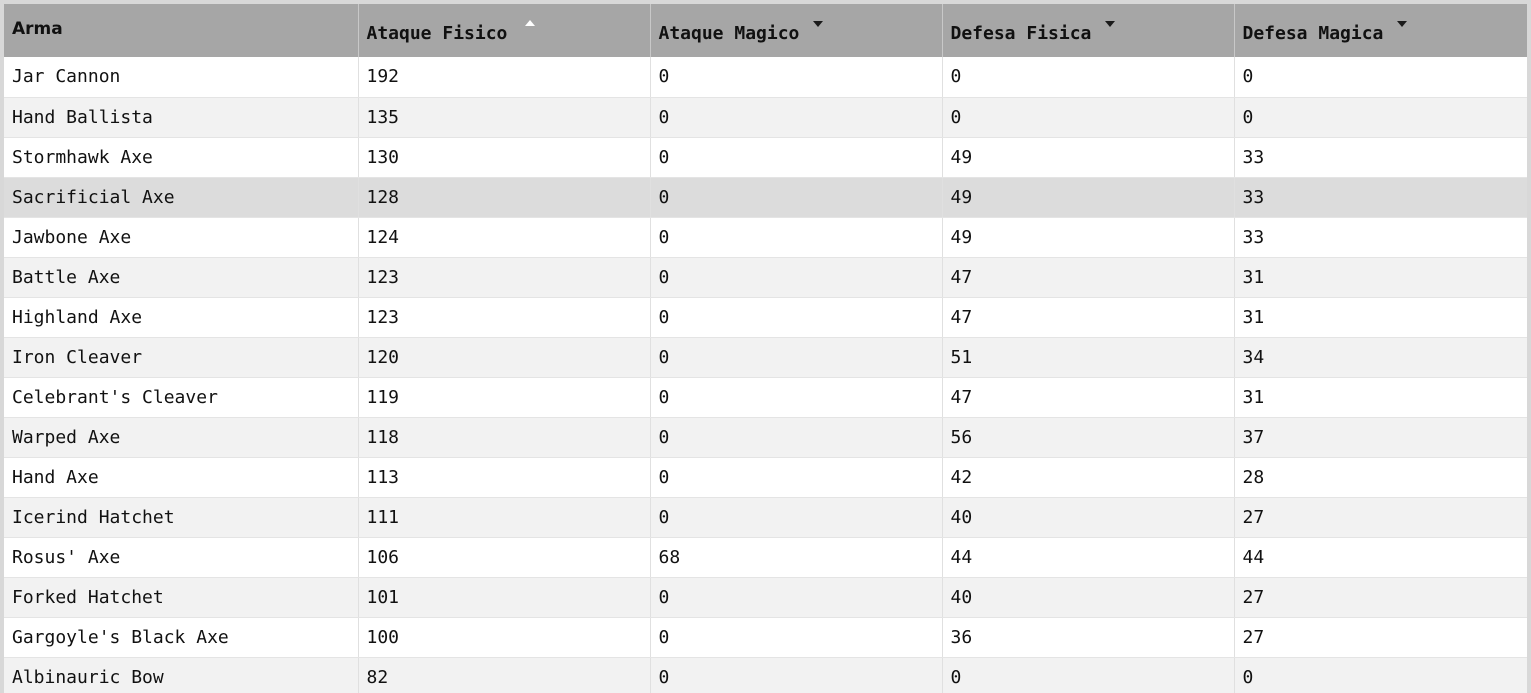 The height and width of the screenshot is (693, 1531). I want to click on column-header-ataque-magico: Ataque Magico, so click(796, 30).